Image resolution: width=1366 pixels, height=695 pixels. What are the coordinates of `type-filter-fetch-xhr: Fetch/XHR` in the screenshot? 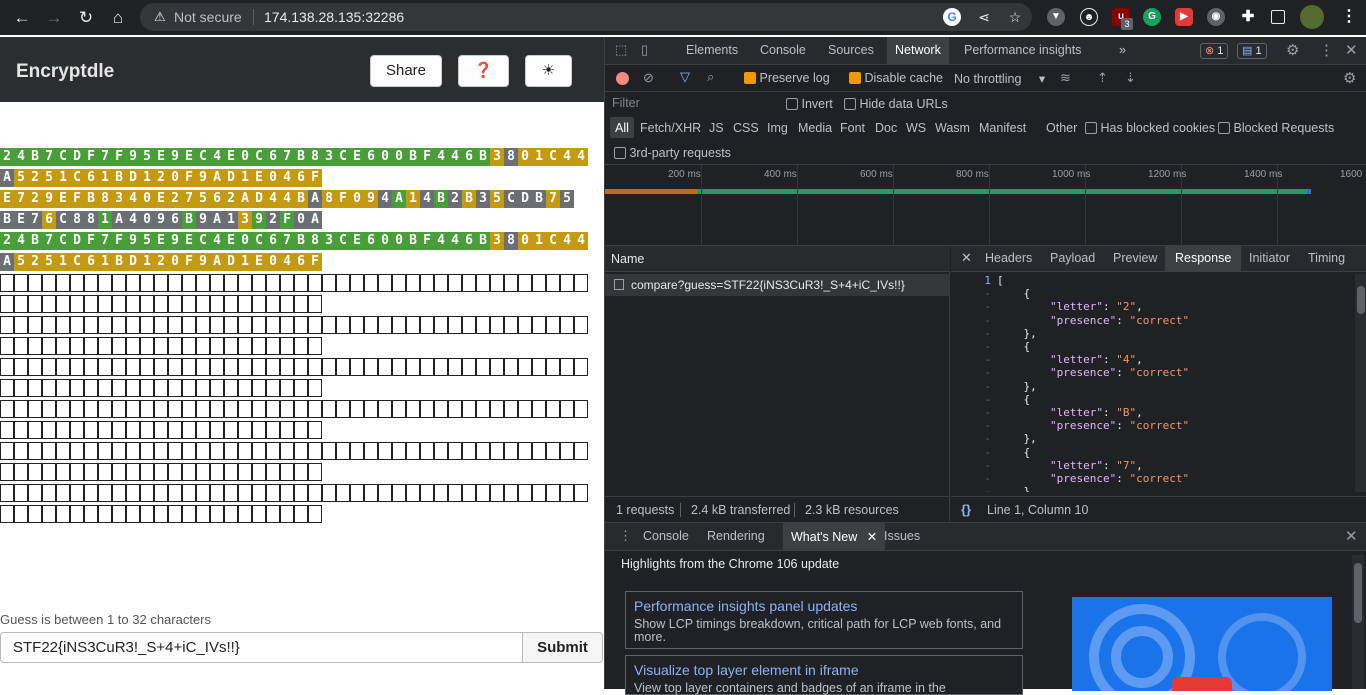 It's located at (670, 128).